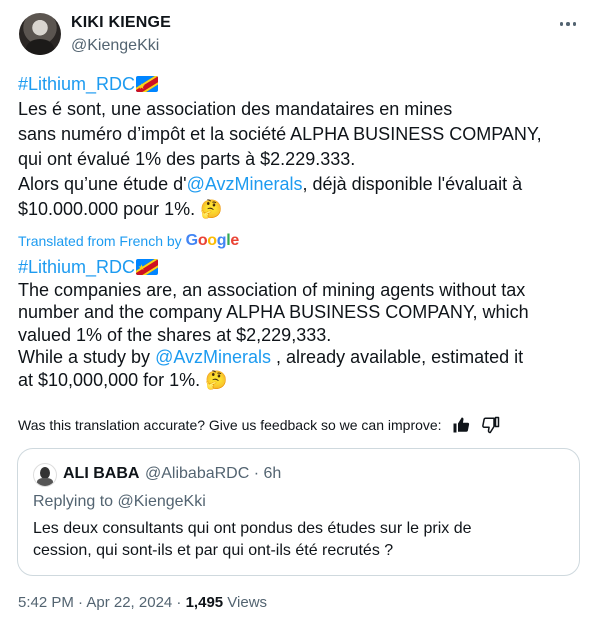  Describe the element at coordinates (128, 241) in the screenshot. I see `translated-from-label: Translated from French by Google` at that location.